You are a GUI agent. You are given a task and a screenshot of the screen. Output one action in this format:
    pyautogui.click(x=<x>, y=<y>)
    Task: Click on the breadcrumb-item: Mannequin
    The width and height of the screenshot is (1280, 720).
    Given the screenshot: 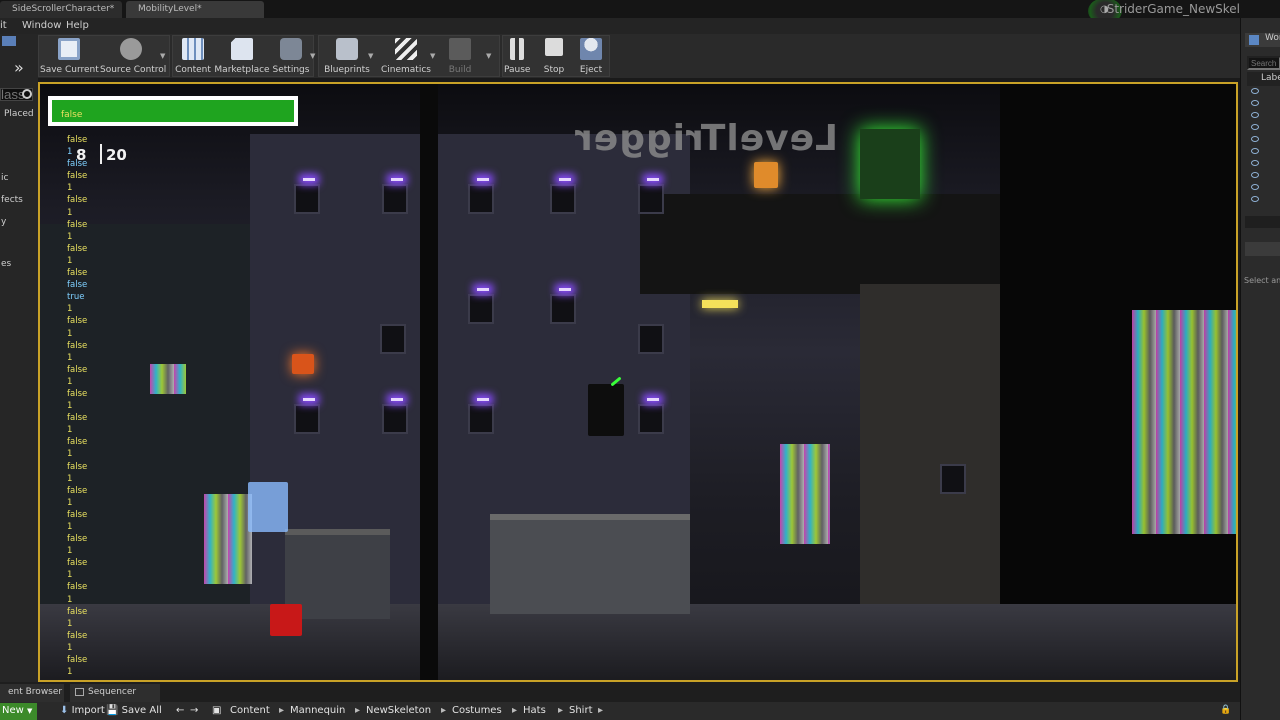 What is the action you would take?
    pyautogui.click(x=317, y=710)
    